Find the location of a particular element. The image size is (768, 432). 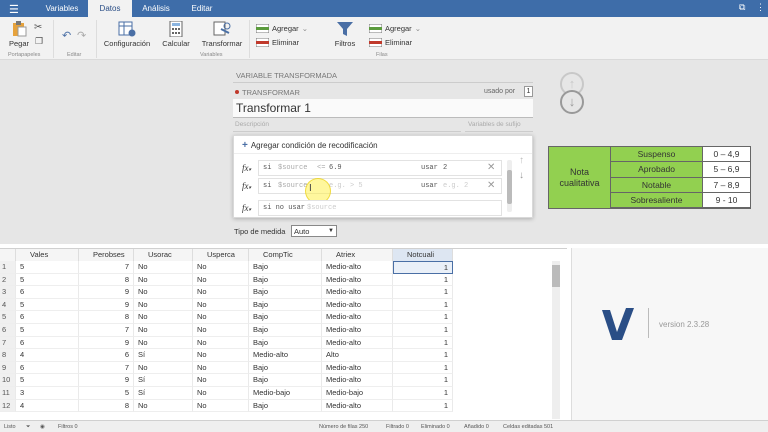

row-number: 6 is located at coordinates (8, 330).